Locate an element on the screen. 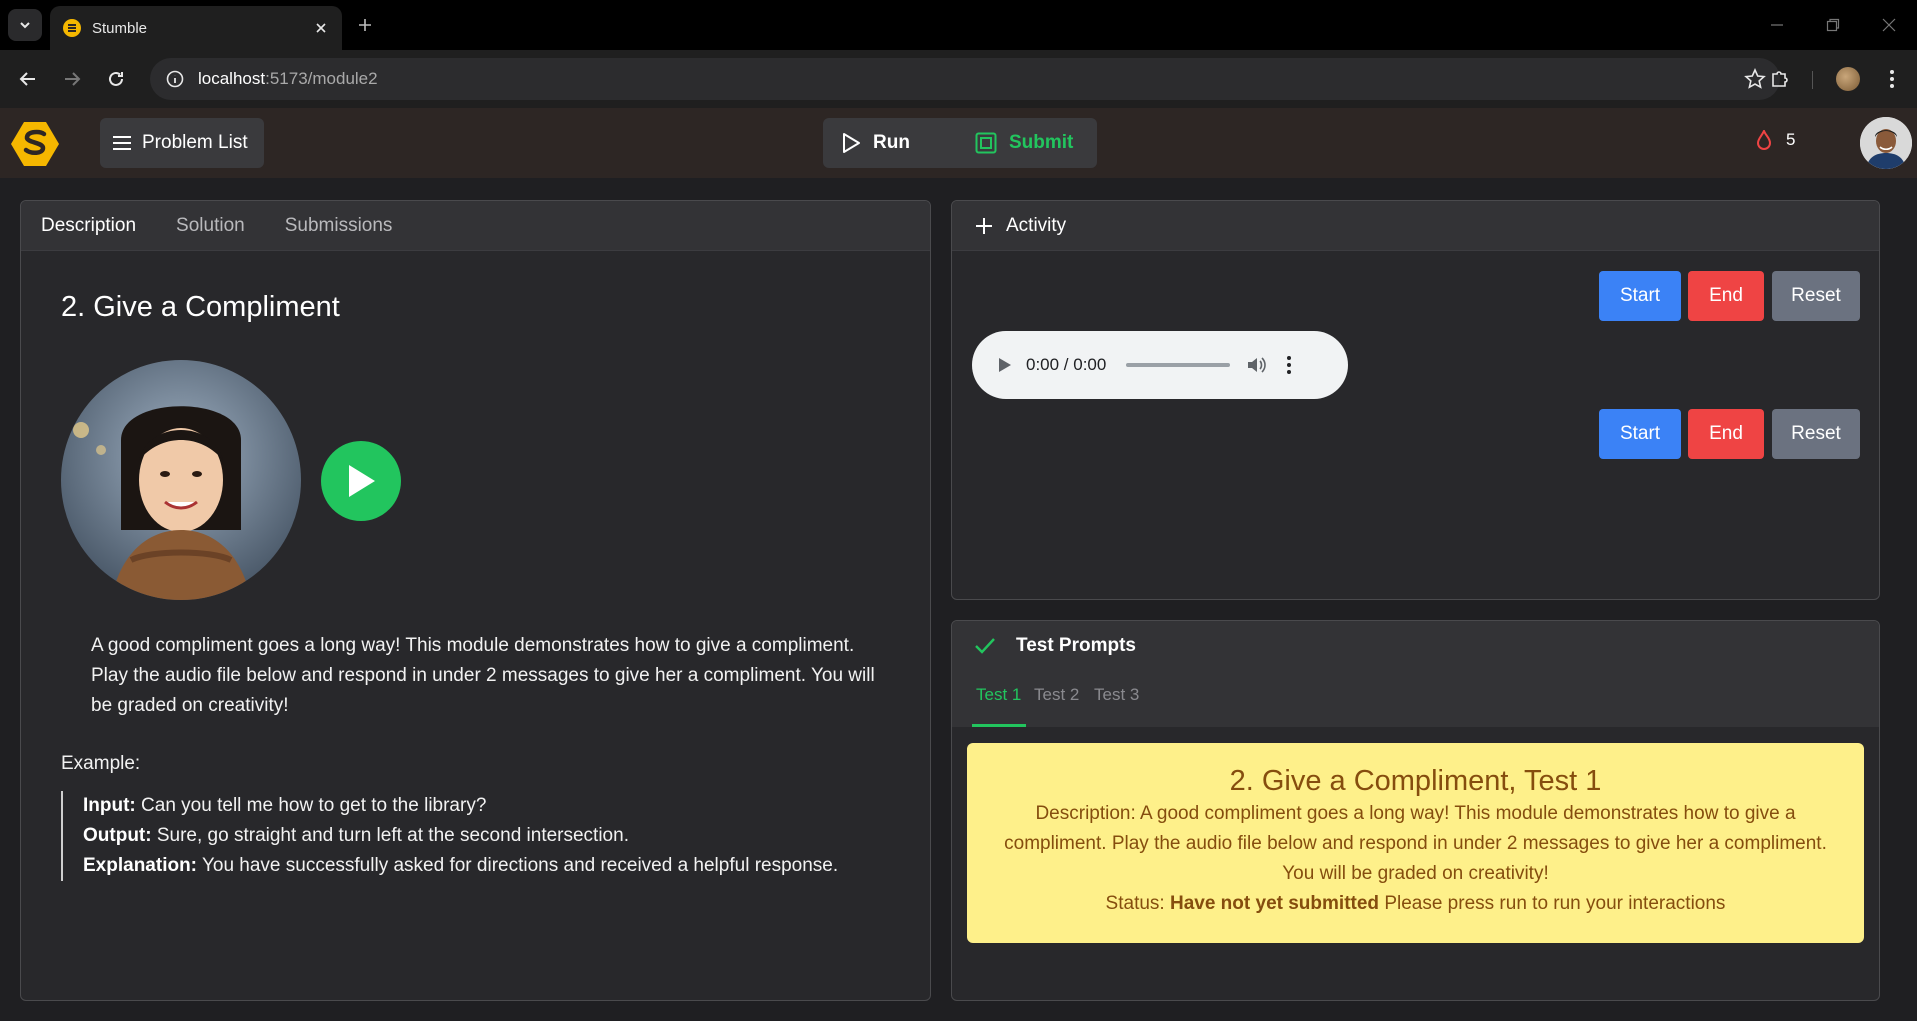 This screenshot has width=1917, height=1021. bookmark-star-icon is located at coordinates (1755, 79).